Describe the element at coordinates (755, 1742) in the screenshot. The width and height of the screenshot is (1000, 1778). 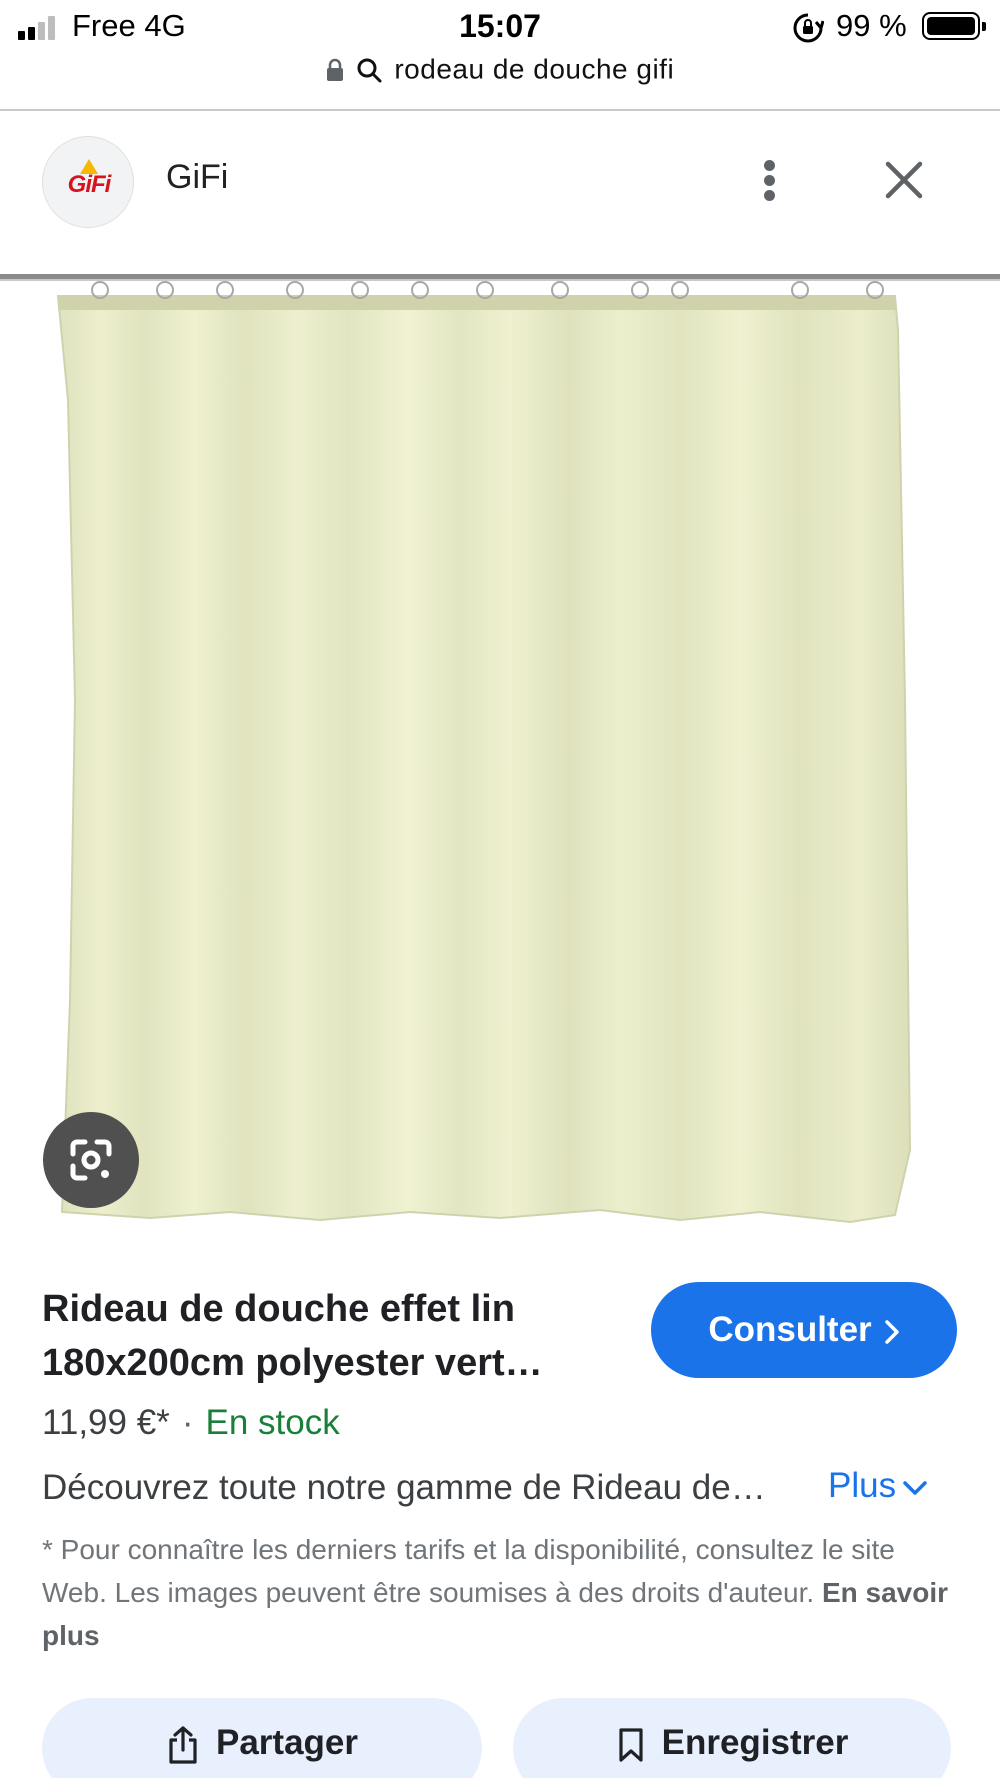
I see `save-label: Enregistrer` at that location.